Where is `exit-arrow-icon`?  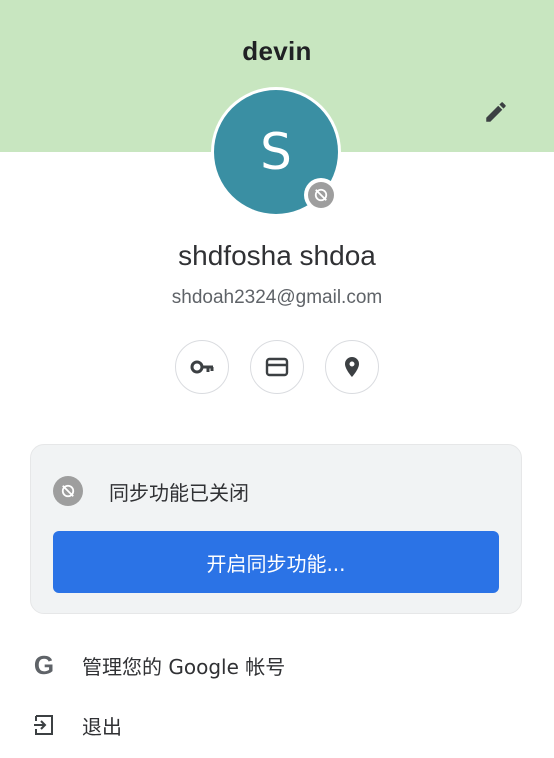
exit-arrow-icon is located at coordinates (43, 725).